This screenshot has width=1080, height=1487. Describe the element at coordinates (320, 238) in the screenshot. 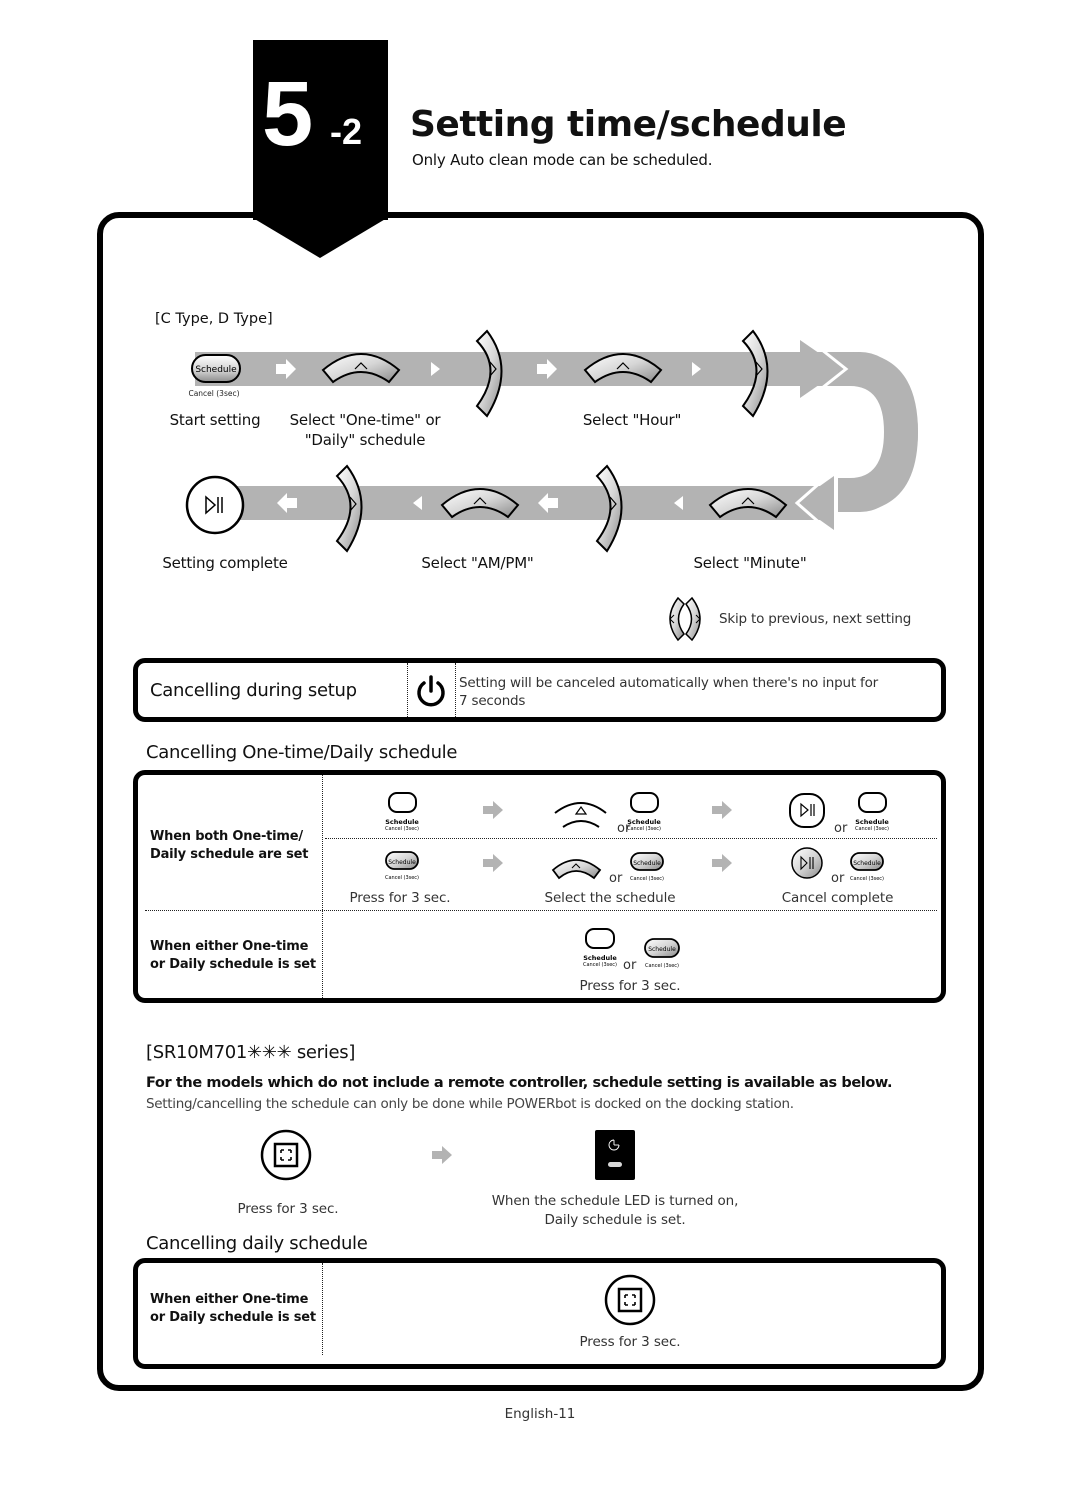

I see `chapter-tab-arrow` at that location.